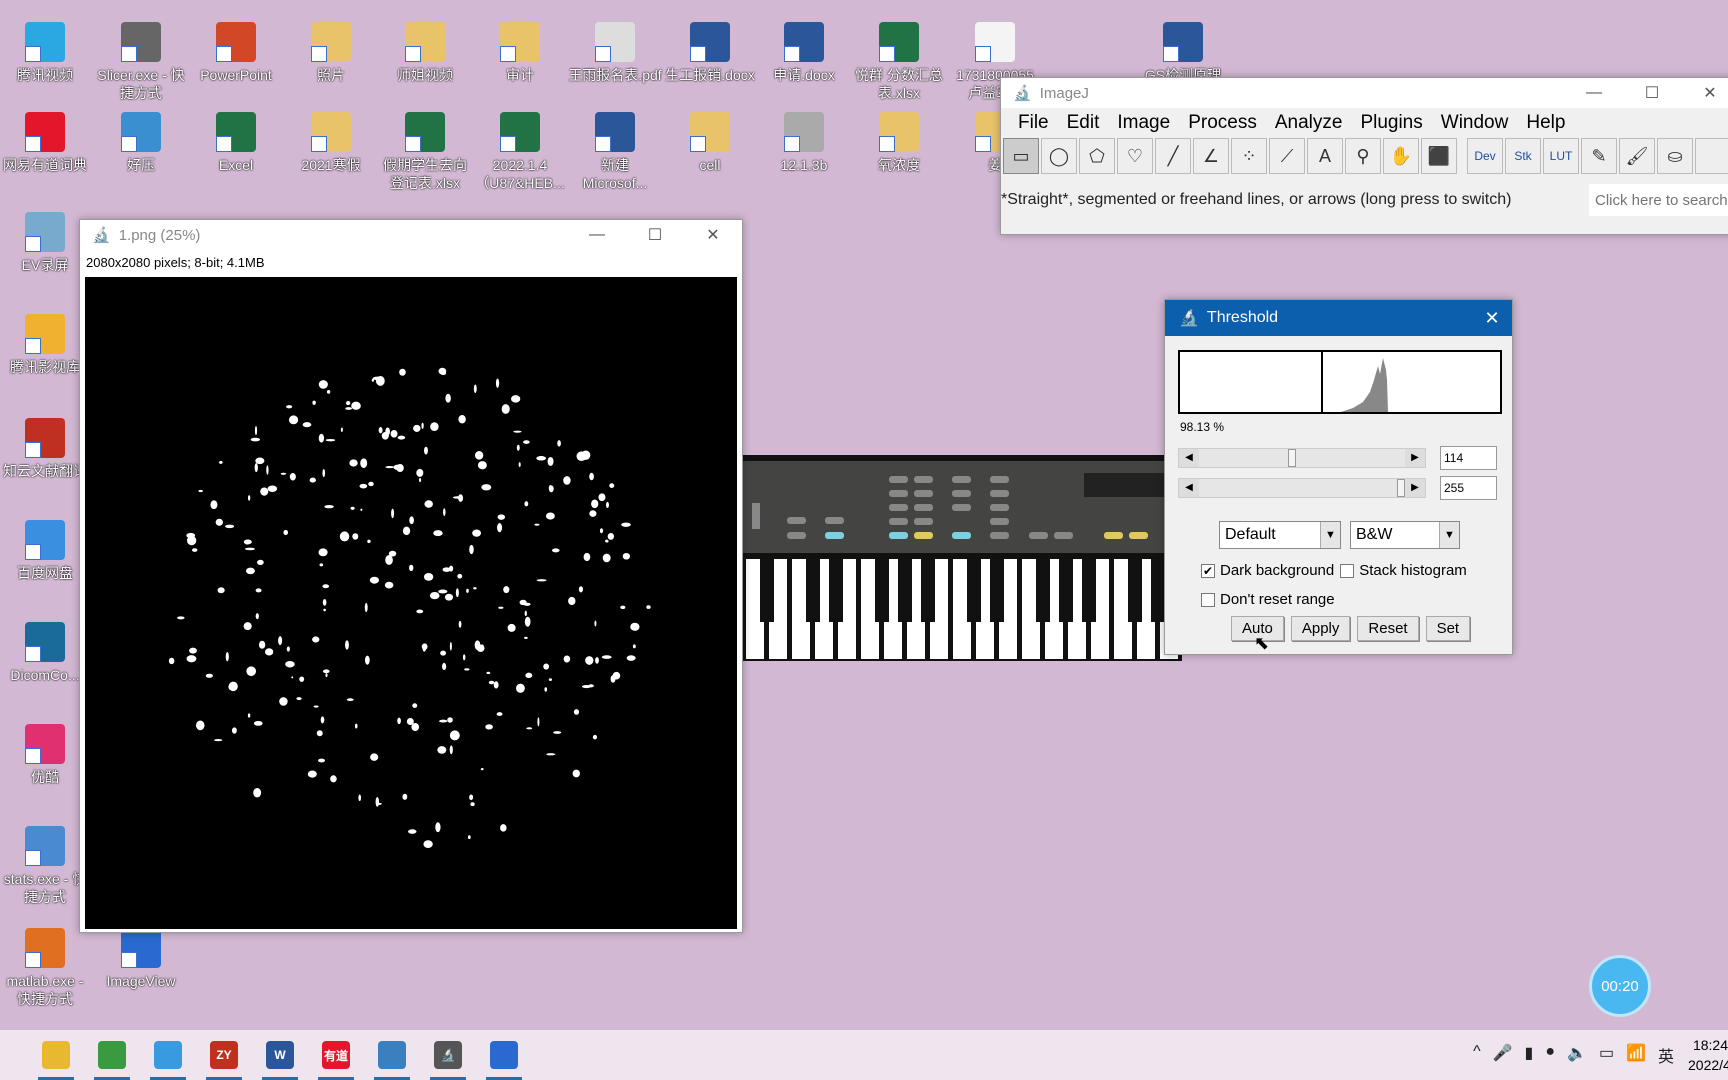 The image size is (1728, 1080). What do you see at coordinates (1577, 1055) in the screenshot?
I see `tray-icon: 🔈` at bounding box center [1577, 1055].